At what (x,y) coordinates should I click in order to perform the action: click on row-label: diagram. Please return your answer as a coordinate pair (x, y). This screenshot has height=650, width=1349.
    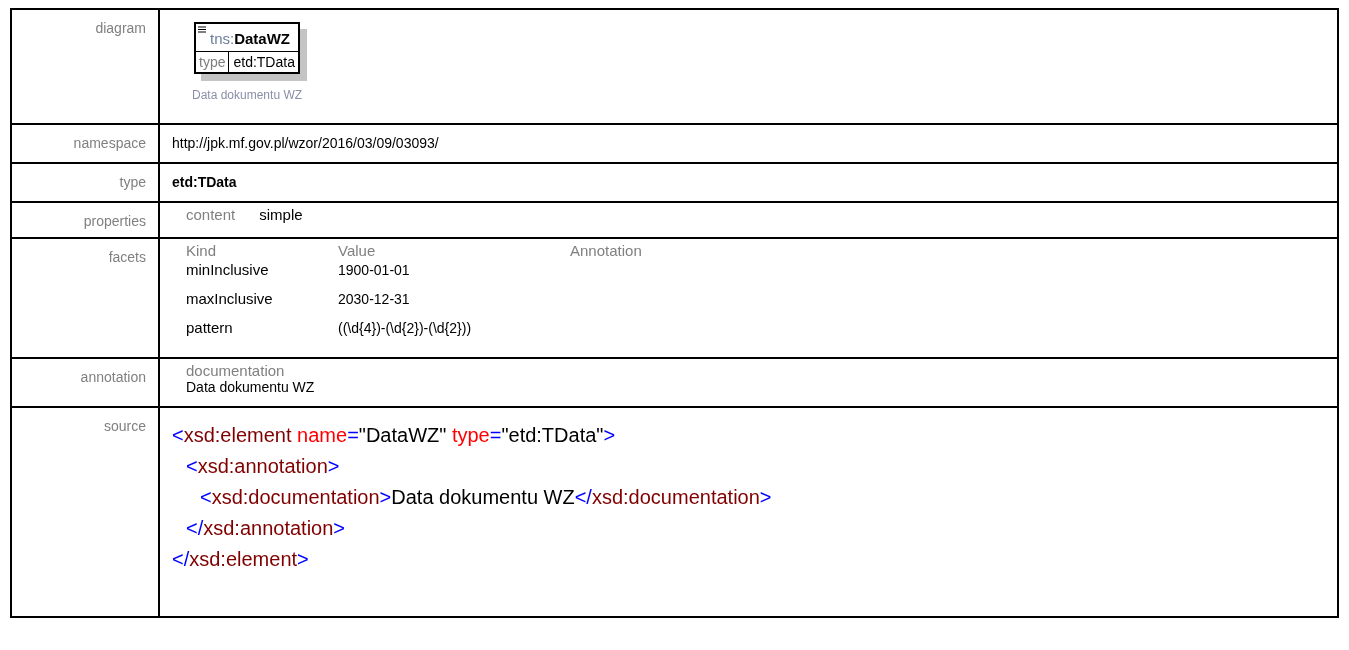
    Looking at the image, I should click on (120, 28).